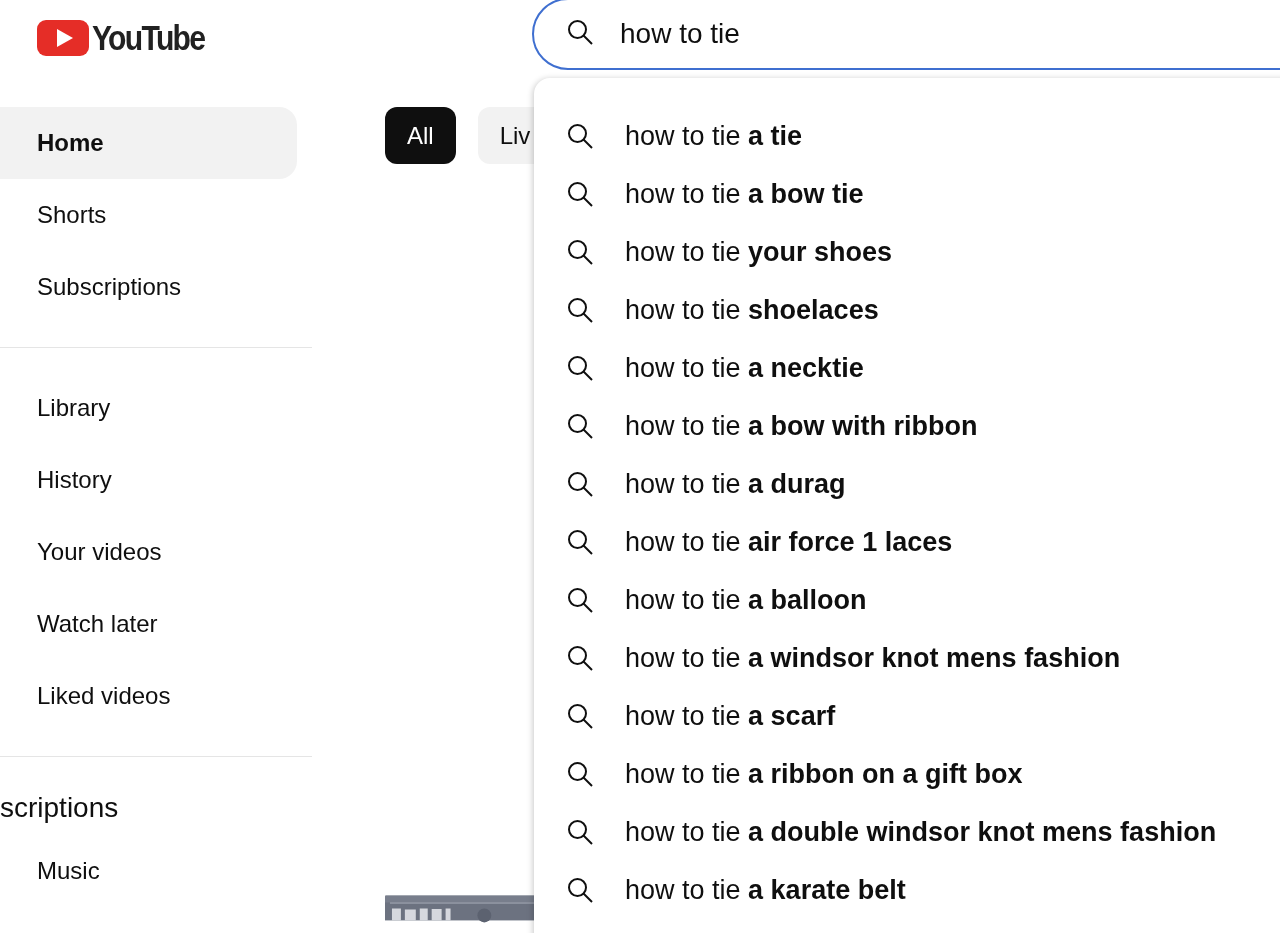  I want to click on sidebar-item: History, so click(148, 480).